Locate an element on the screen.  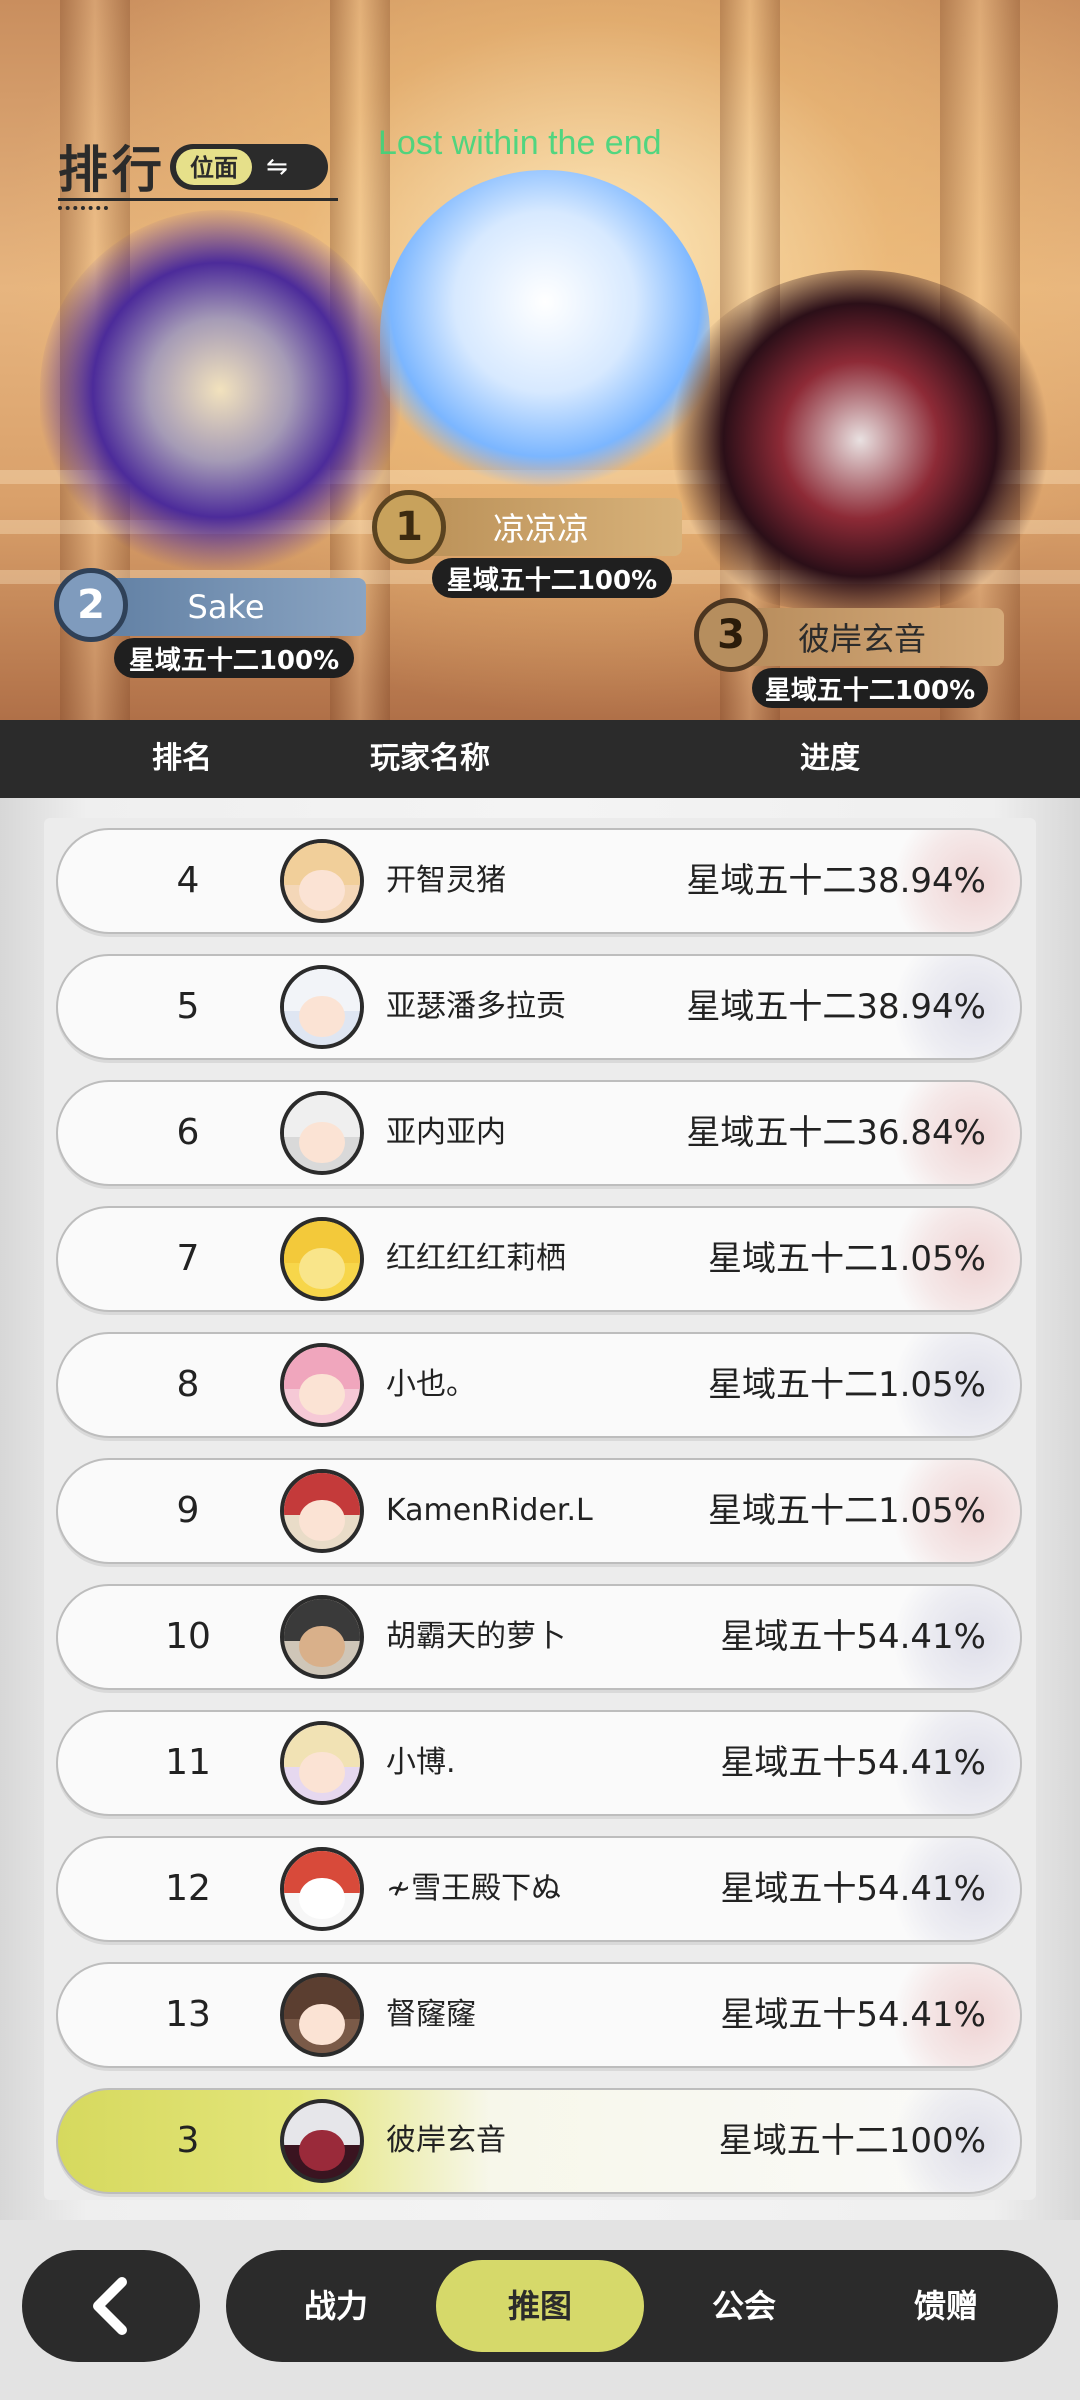
rank3-badge: 3 is located at coordinates (731, 635).